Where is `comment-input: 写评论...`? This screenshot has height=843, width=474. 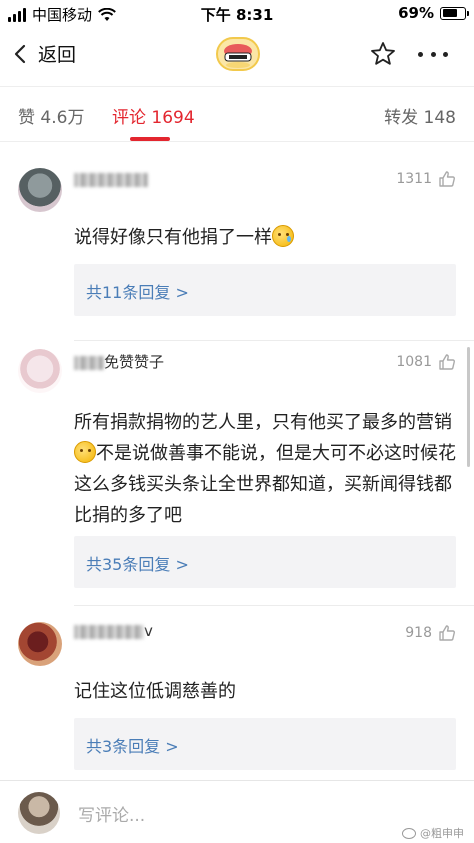 comment-input: 写评论... is located at coordinates (111, 813).